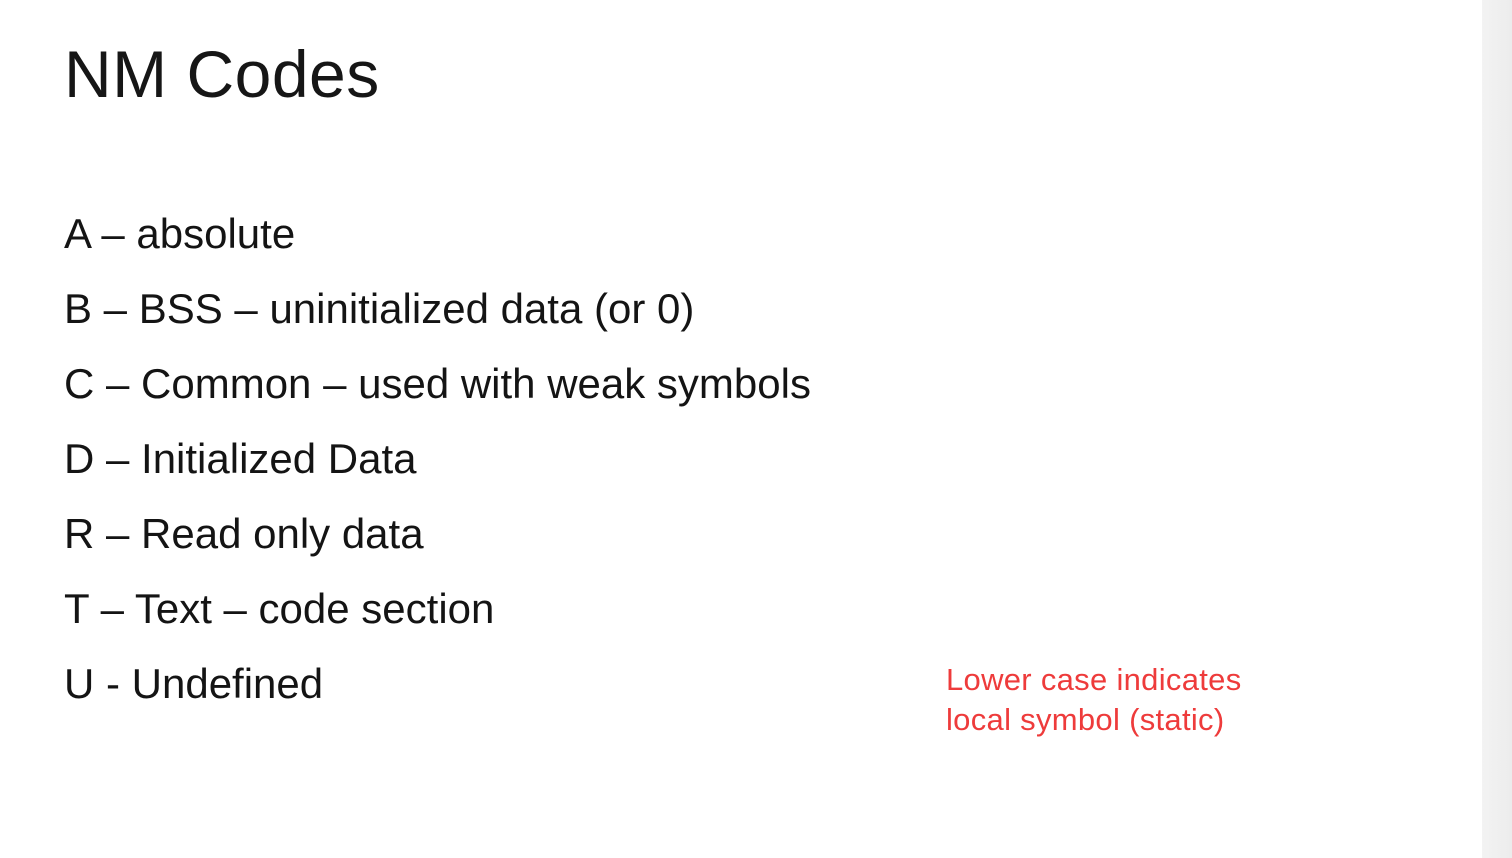  Describe the element at coordinates (437, 383) in the screenshot. I see `code-item-c: C – Common – used with weak symbols` at that location.